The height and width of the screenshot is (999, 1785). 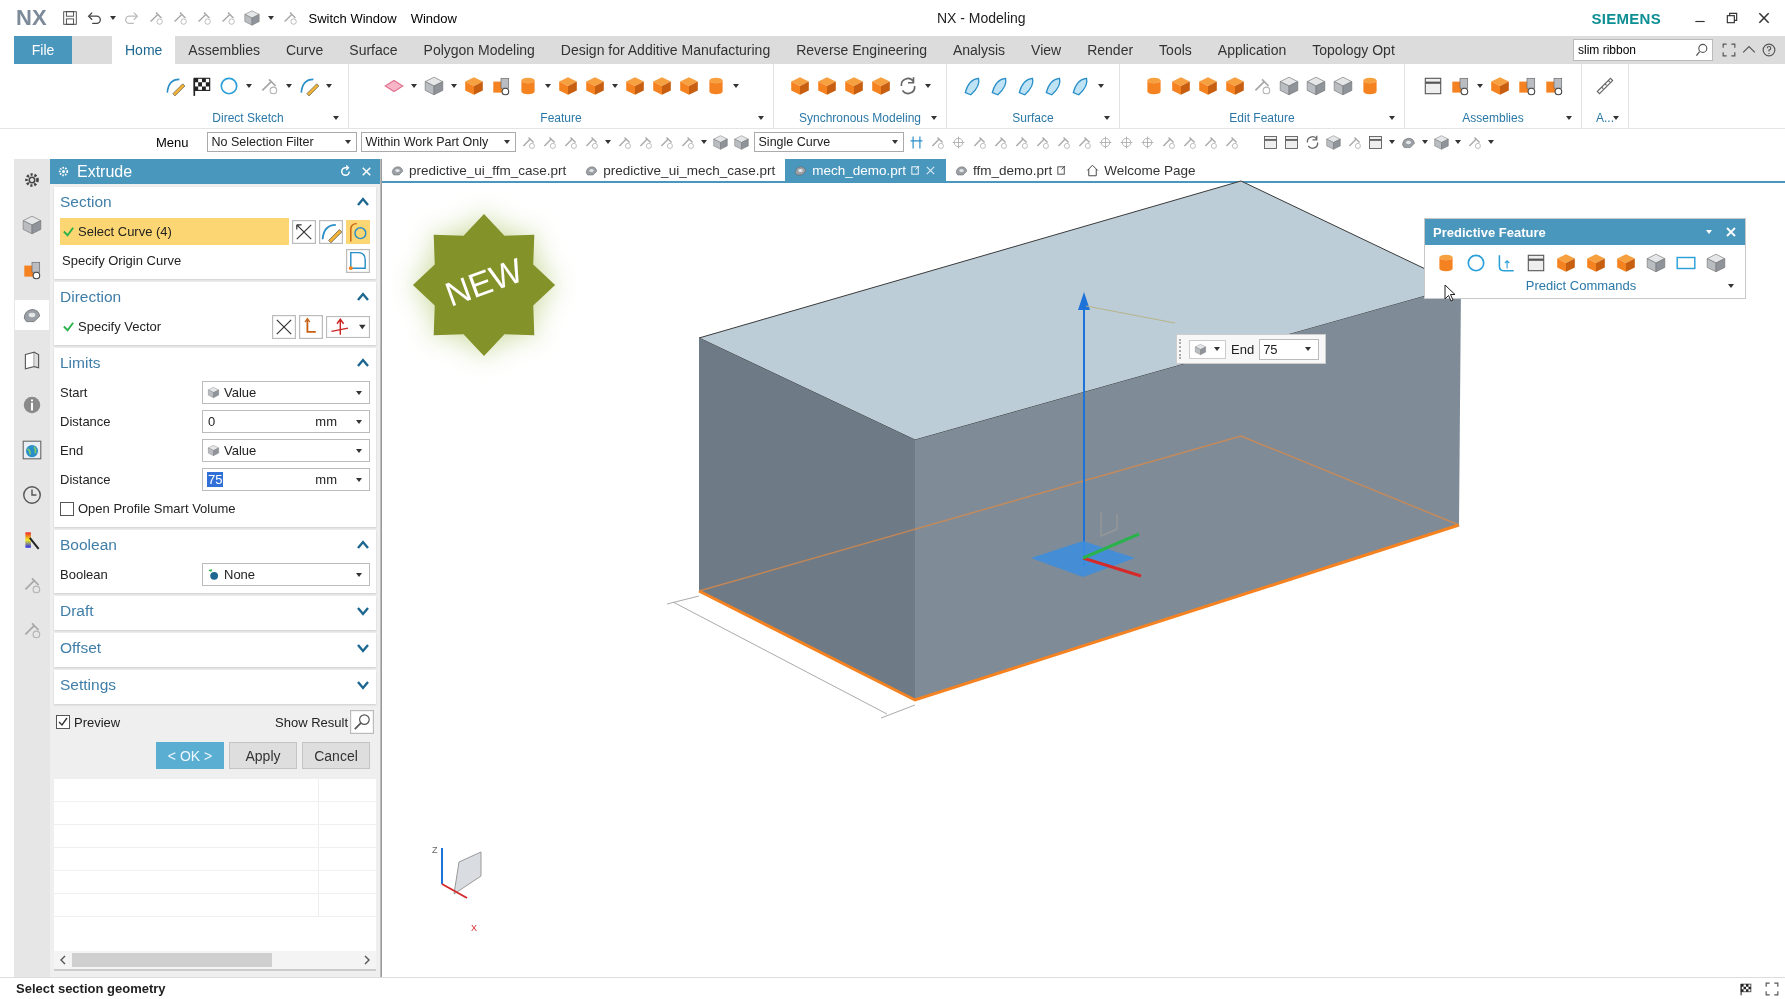 I want to click on option-dropdown: None, so click(x=286, y=574).